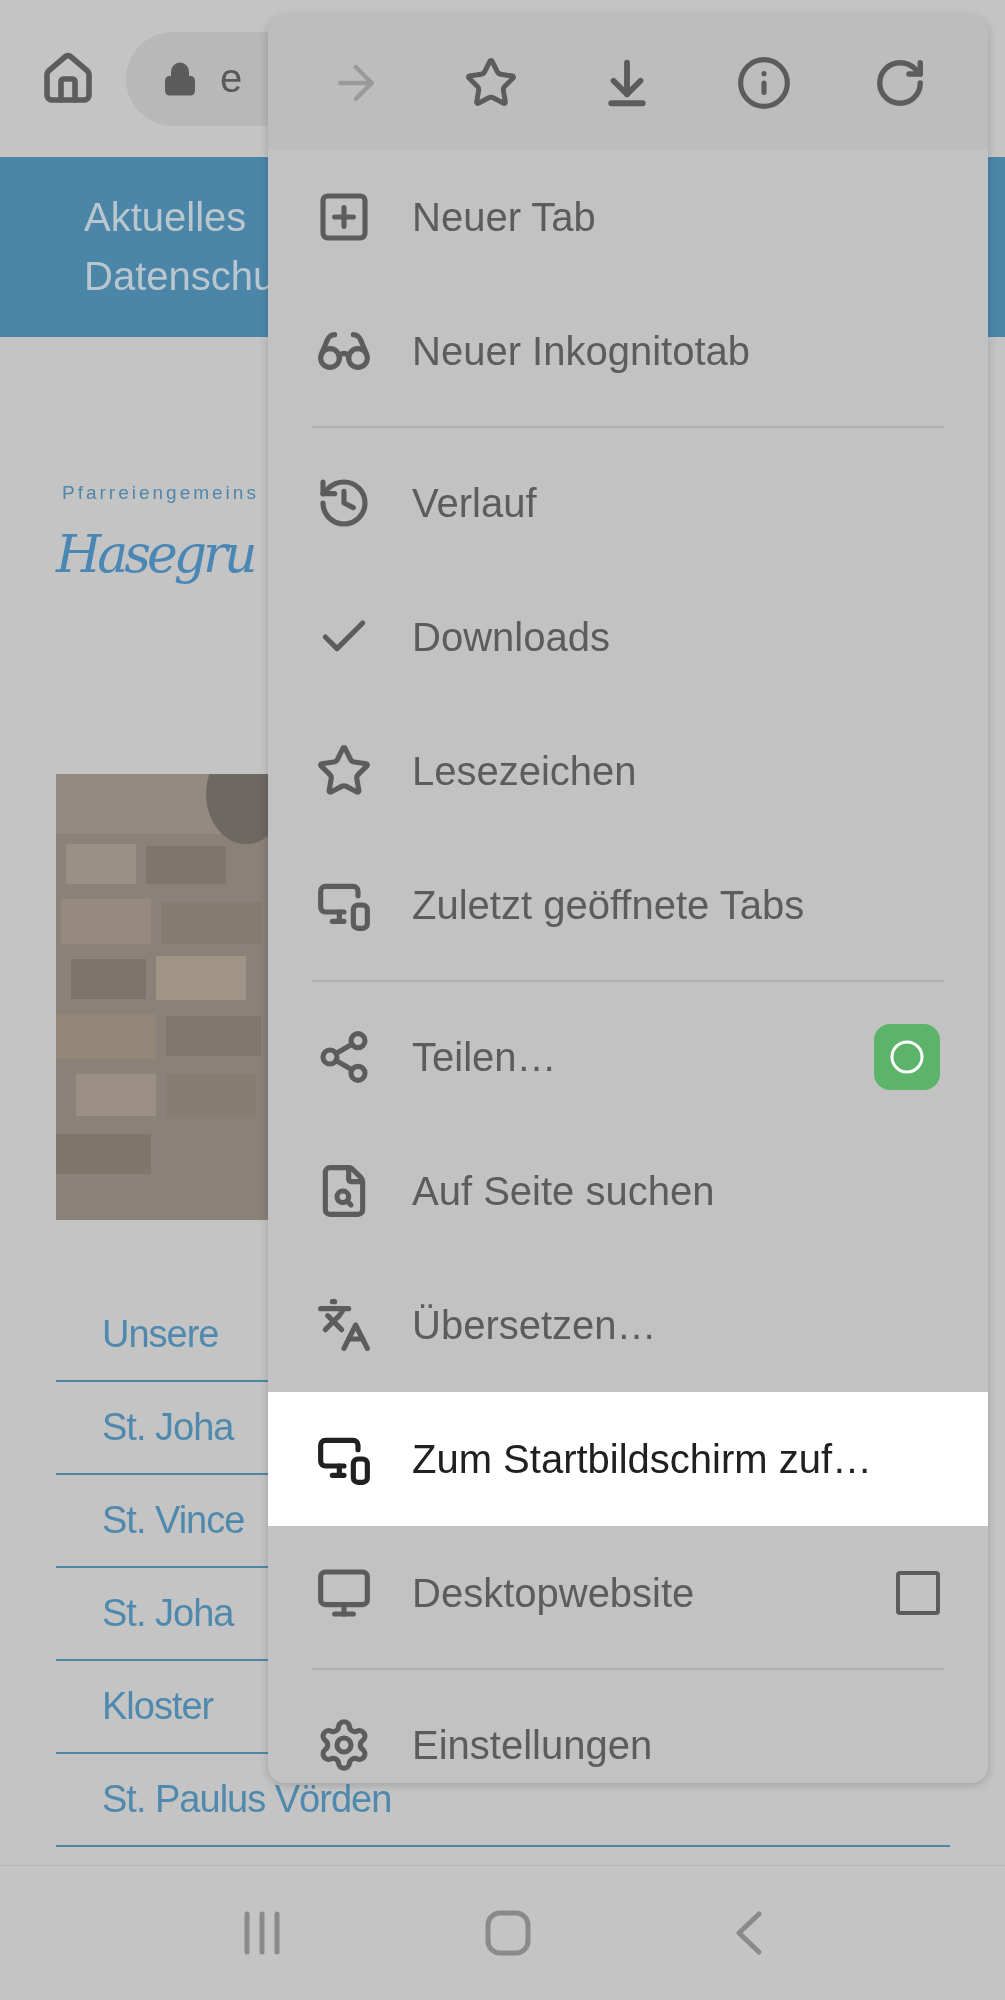  Describe the element at coordinates (344, 1325) in the screenshot. I see `translate-icon` at that location.